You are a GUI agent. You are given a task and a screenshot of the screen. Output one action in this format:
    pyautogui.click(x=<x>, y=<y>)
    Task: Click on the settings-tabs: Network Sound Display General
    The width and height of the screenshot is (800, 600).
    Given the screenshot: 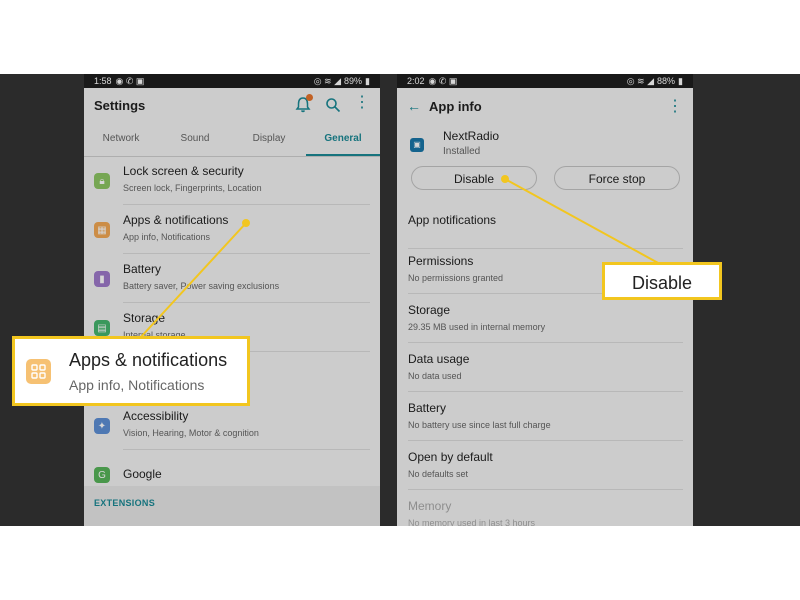 What is the action you would take?
    pyautogui.click(x=232, y=142)
    